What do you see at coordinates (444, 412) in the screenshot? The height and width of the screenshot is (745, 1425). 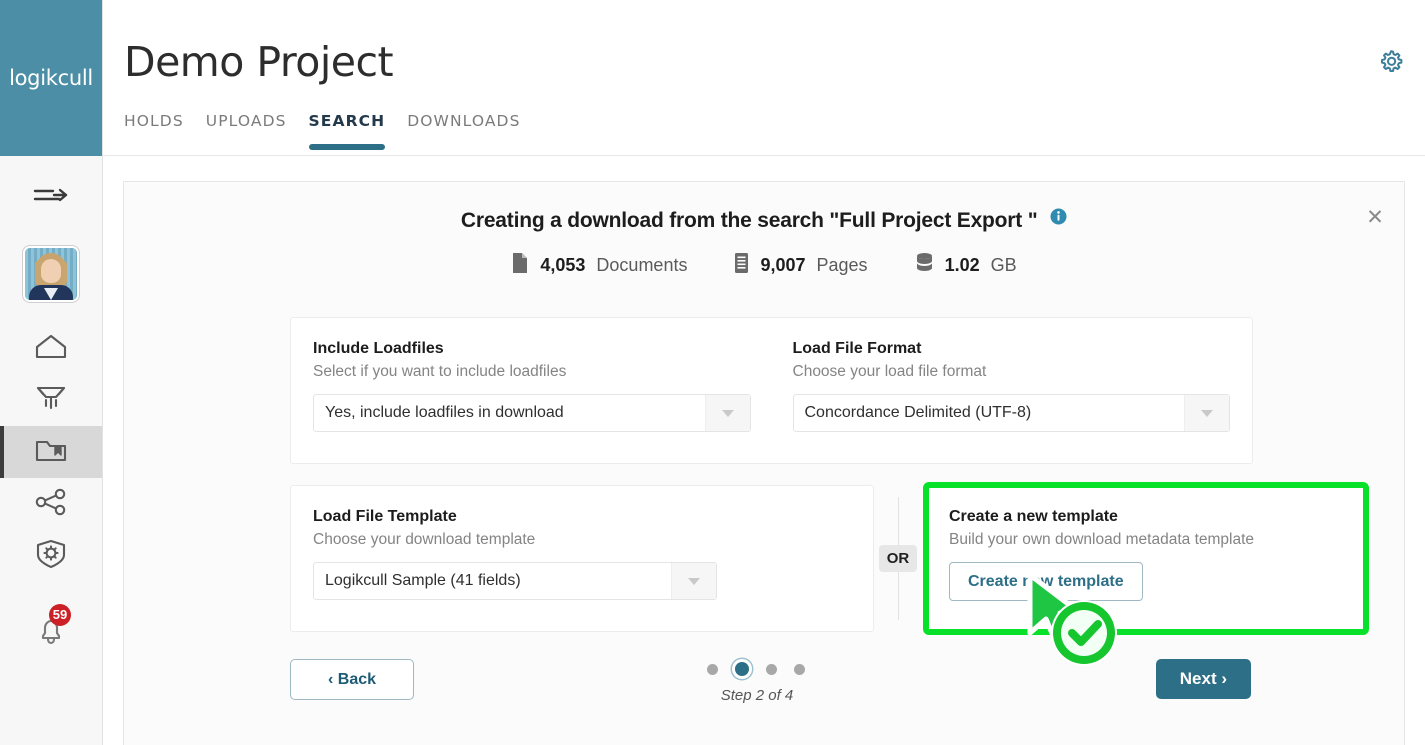 I see `include-loadfiles-value: Yes, include loadfiles in download` at bounding box center [444, 412].